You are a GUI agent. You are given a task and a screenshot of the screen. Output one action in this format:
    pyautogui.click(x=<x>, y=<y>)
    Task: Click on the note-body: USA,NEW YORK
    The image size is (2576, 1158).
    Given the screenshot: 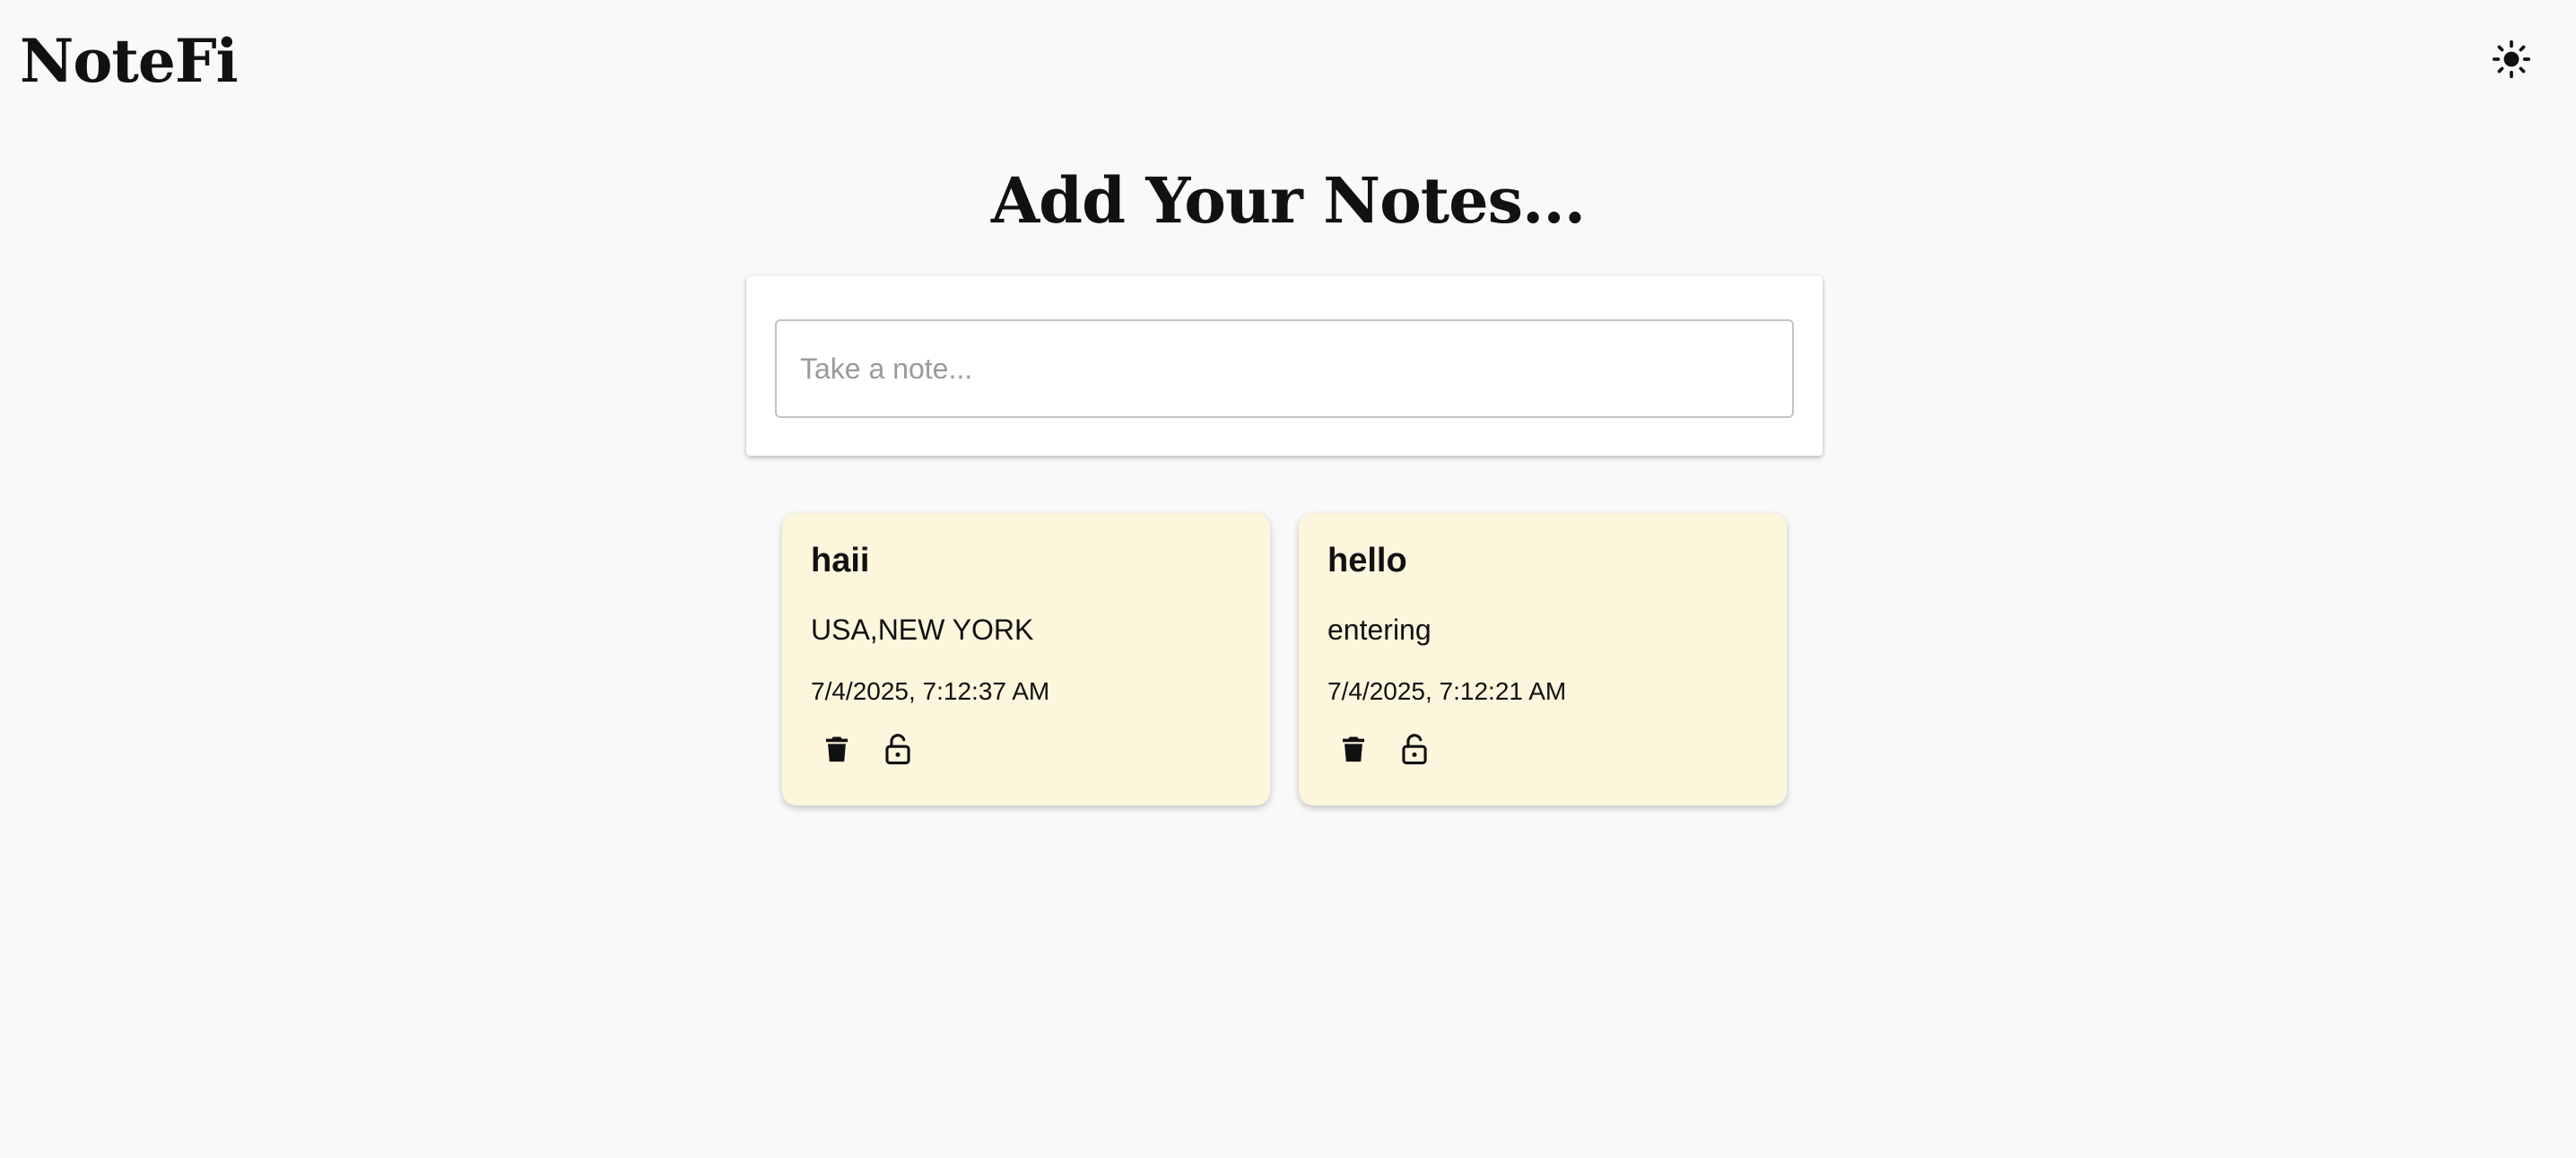 What is the action you would take?
    pyautogui.click(x=922, y=630)
    